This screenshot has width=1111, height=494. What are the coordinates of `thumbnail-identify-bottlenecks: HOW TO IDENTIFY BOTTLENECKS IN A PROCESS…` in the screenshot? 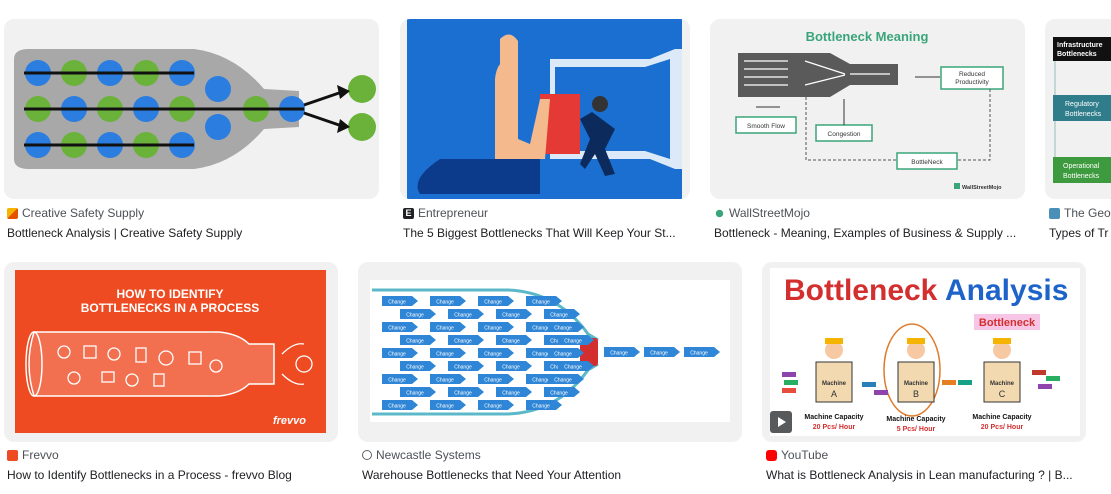 It's located at (171, 352).